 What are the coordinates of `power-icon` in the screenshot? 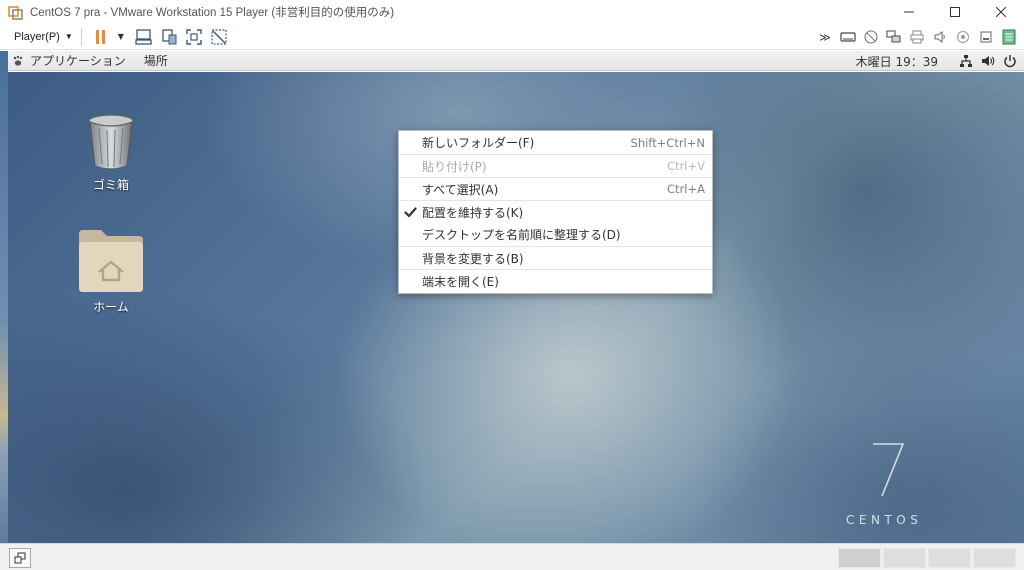 It's located at (1010, 61).